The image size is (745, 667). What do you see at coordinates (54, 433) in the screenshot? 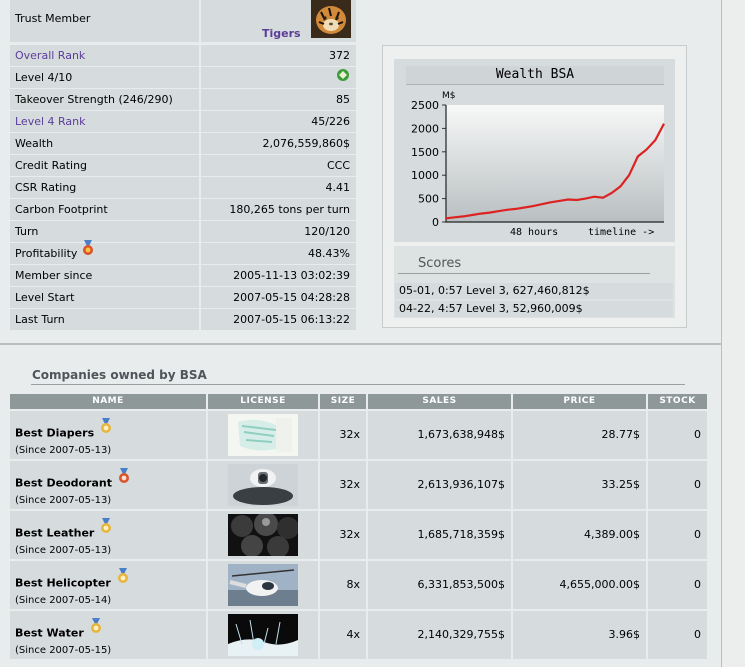
I see `company-name-link: Best Diapers` at bounding box center [54, 433].